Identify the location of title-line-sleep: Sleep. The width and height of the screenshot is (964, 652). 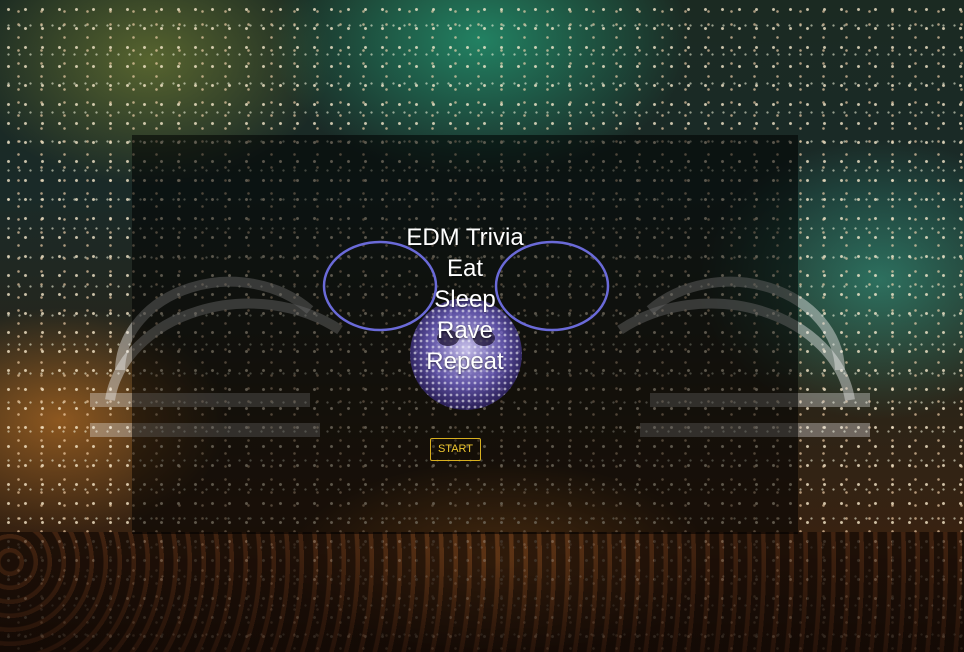
(465, 299).